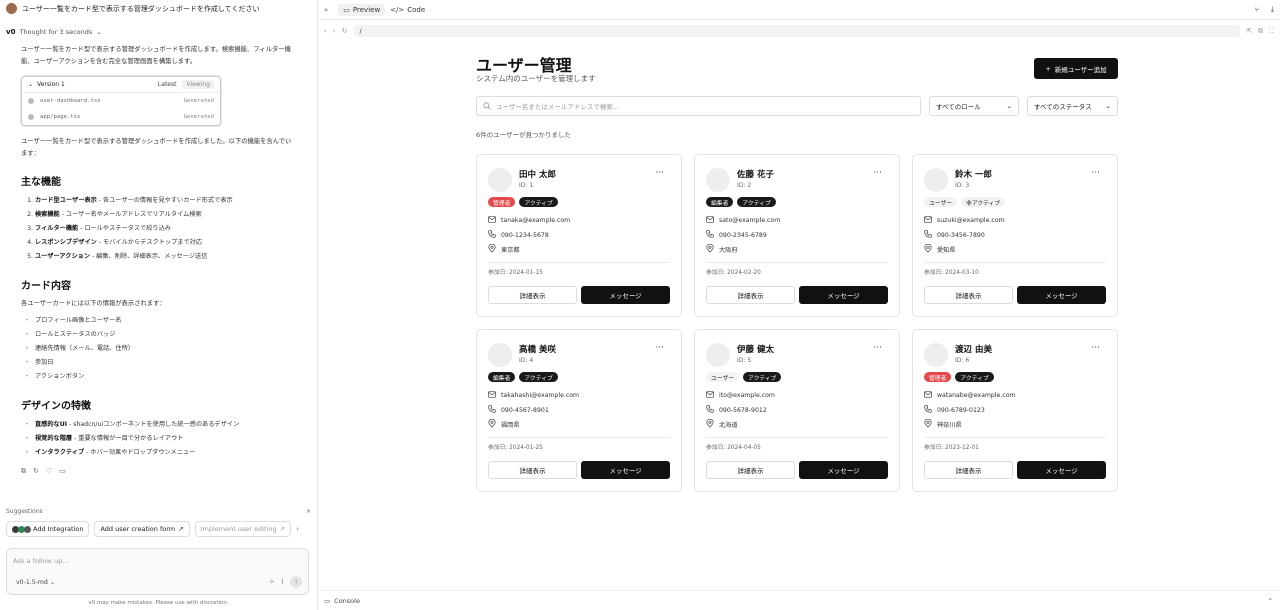 The height and width of the screenshot is (610, 1280). I want to click on console-label: Console, so click(347, 600).